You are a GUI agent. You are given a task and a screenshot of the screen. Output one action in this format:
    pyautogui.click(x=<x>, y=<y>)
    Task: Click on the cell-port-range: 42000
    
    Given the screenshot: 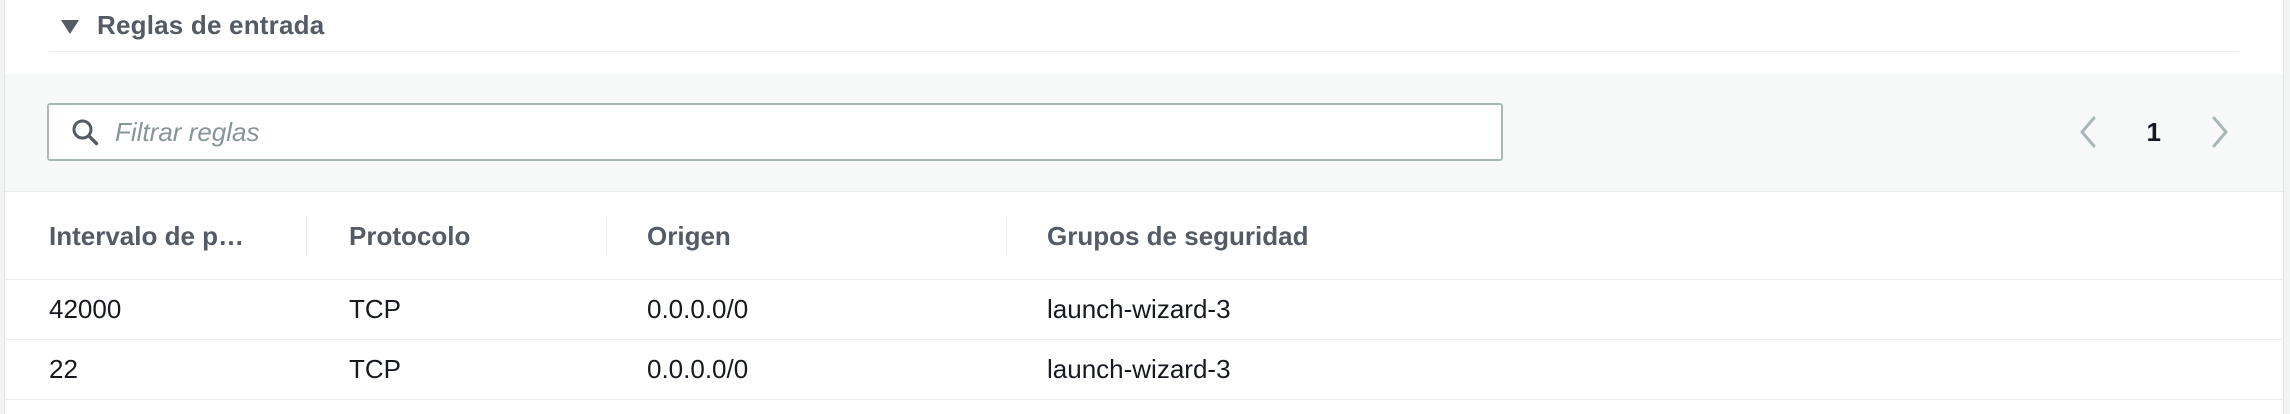 What is the action you would take?
    pyautogui.click(x=85, y=309)
    